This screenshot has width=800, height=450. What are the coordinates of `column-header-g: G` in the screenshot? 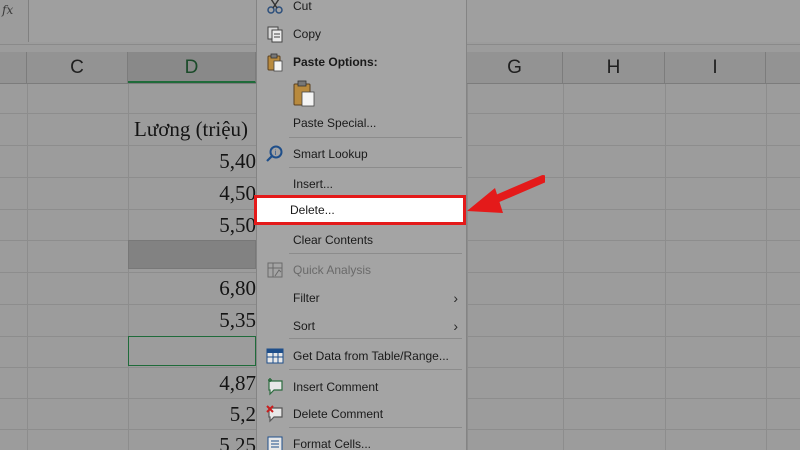 It's located at (515, 67).